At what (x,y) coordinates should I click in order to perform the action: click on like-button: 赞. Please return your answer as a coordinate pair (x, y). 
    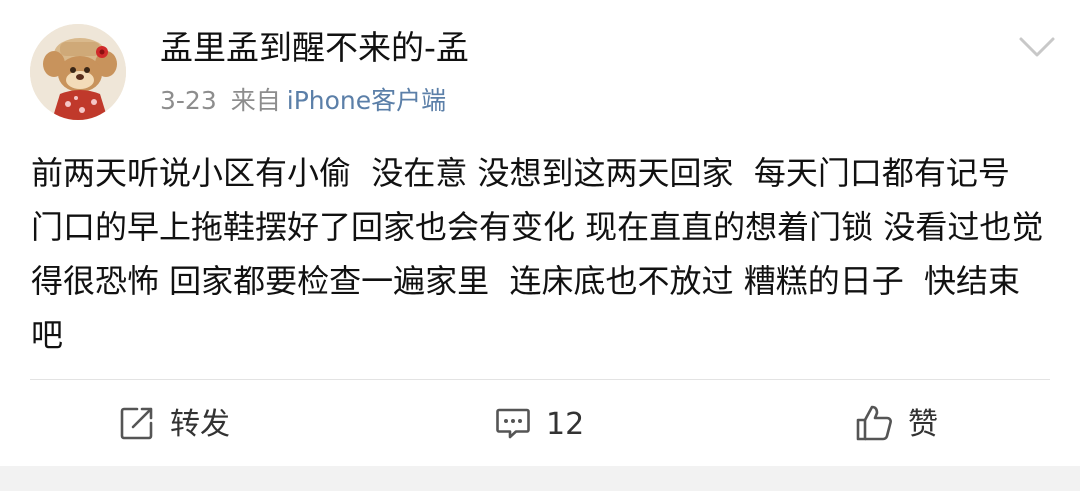
    Looking at the image, I should click on (896, 425).